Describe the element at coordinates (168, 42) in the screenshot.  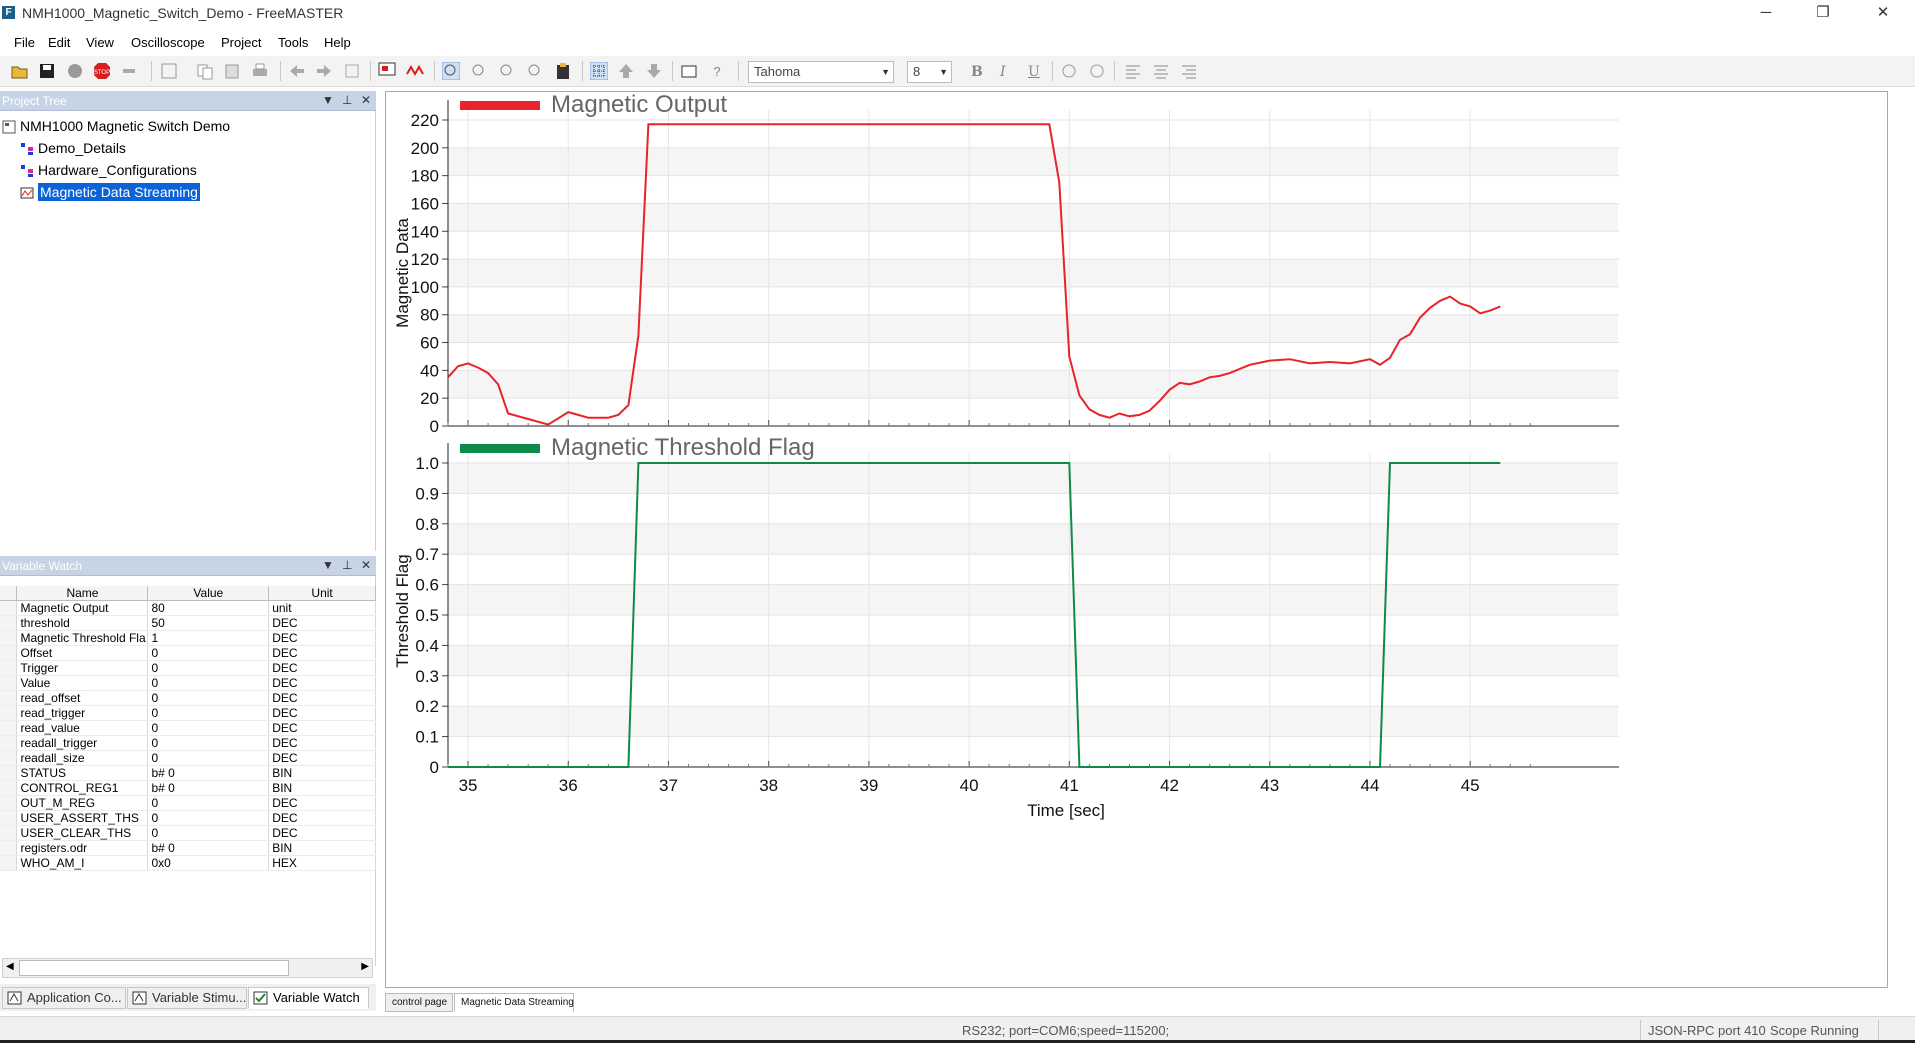
I see `menu-oscilloscope: Oscilloscope` at that location.